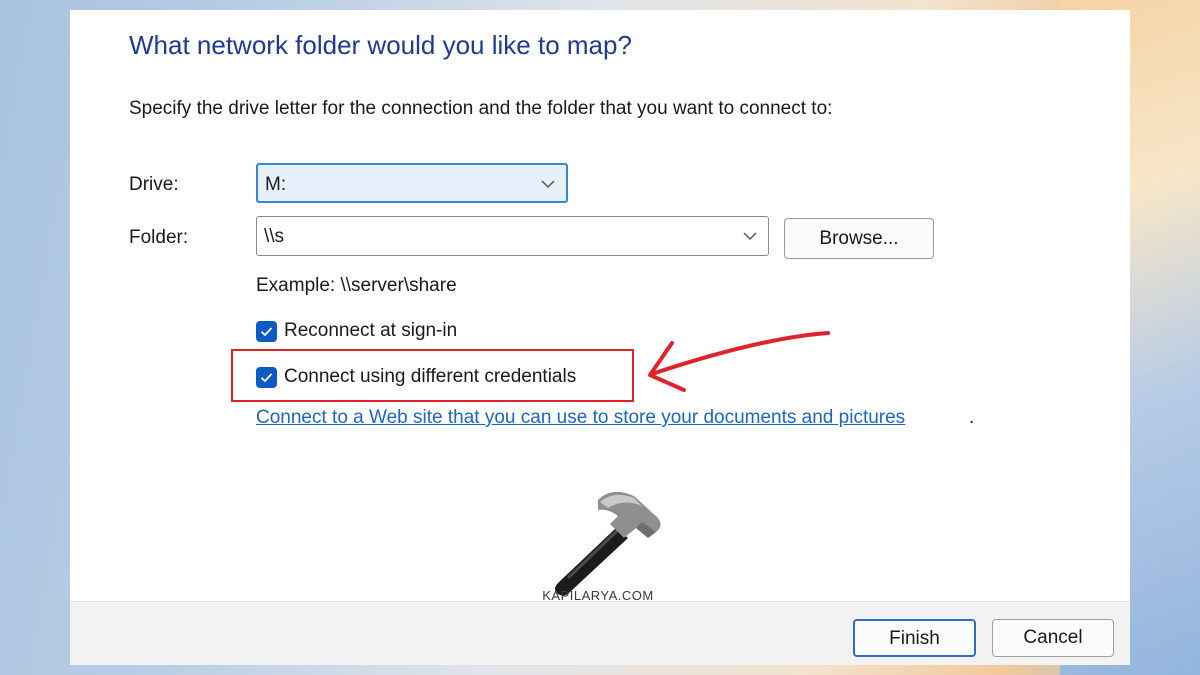 This screenshot has height=675, width=1200. What do you see at coordinates (432, 375) in the screenshot?
I see `highlight-box` at bounding box center [432, 375].